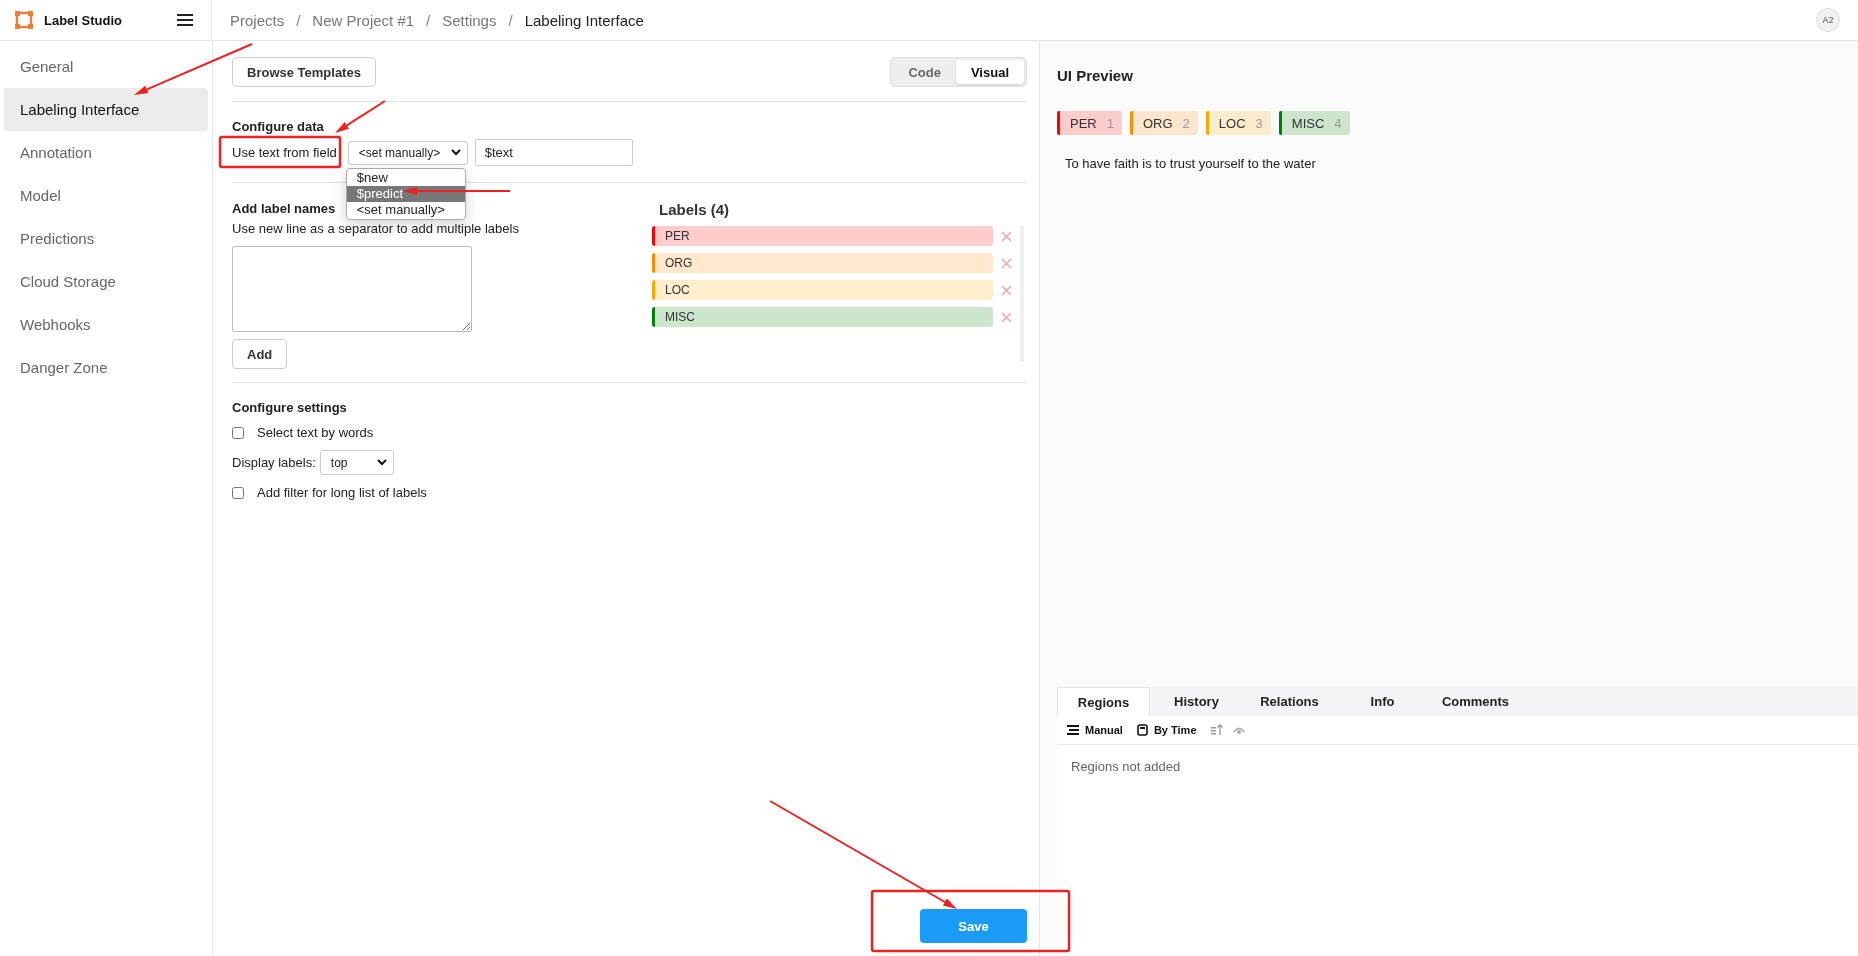  I want to click on hotkey-number: 3, so click(1259, 123).